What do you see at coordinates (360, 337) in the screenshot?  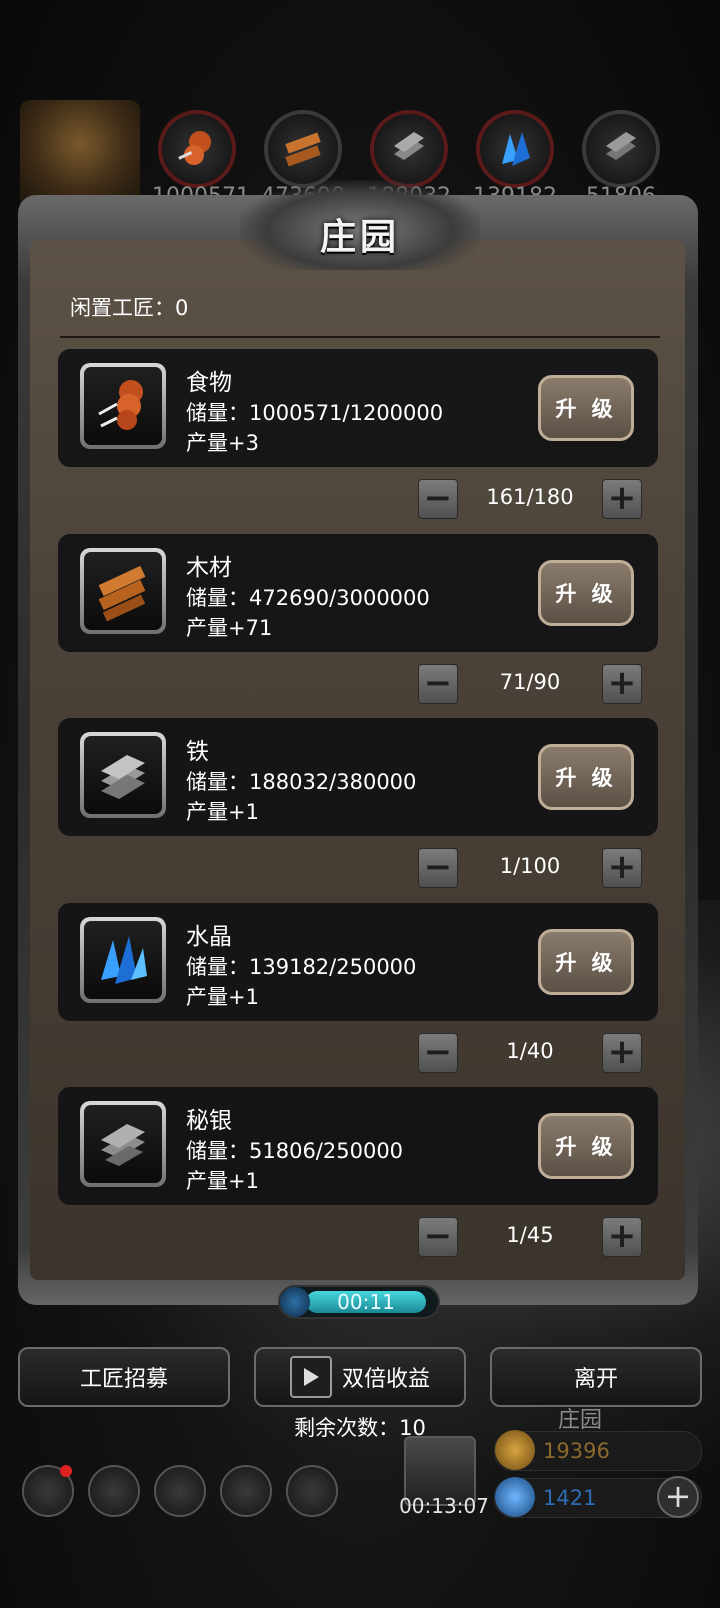 I see `divider` at bounding box center [360, 337].